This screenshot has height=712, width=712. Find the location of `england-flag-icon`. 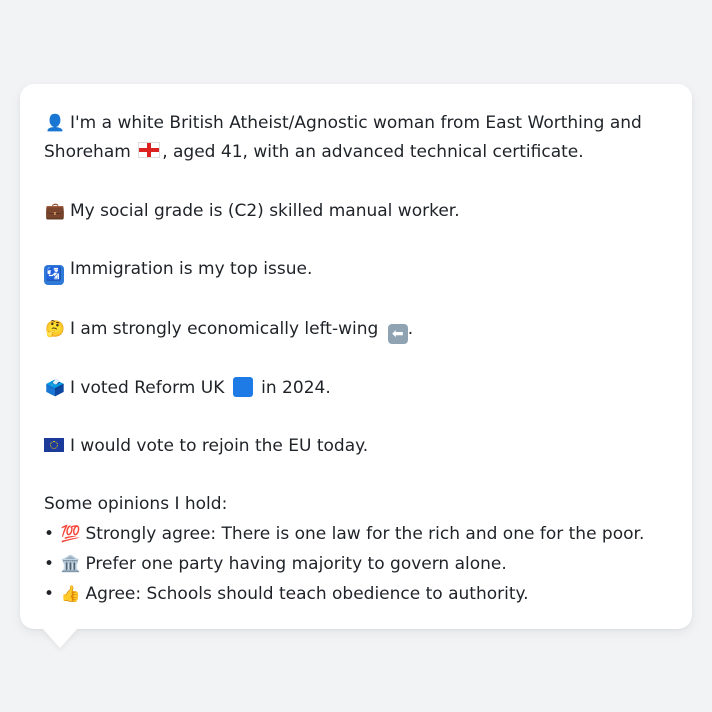

england-flag-icon is located at coordinates (149, 150).